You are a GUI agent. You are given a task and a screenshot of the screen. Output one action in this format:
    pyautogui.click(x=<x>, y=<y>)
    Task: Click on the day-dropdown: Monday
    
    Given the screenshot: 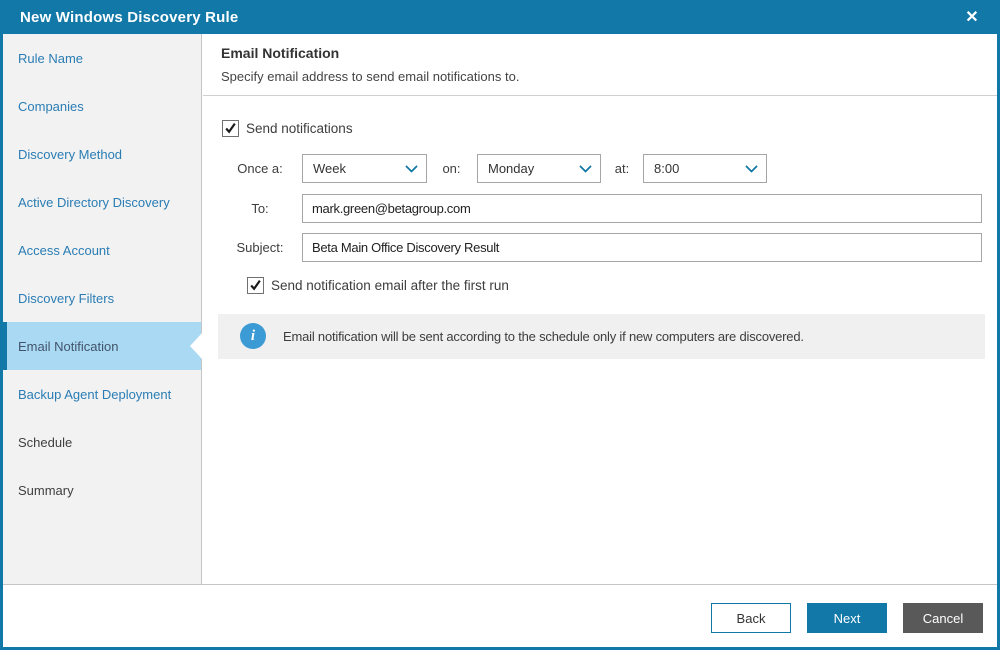 What is the action you would take?
    pyautogui.click(x=539, y=168)
    